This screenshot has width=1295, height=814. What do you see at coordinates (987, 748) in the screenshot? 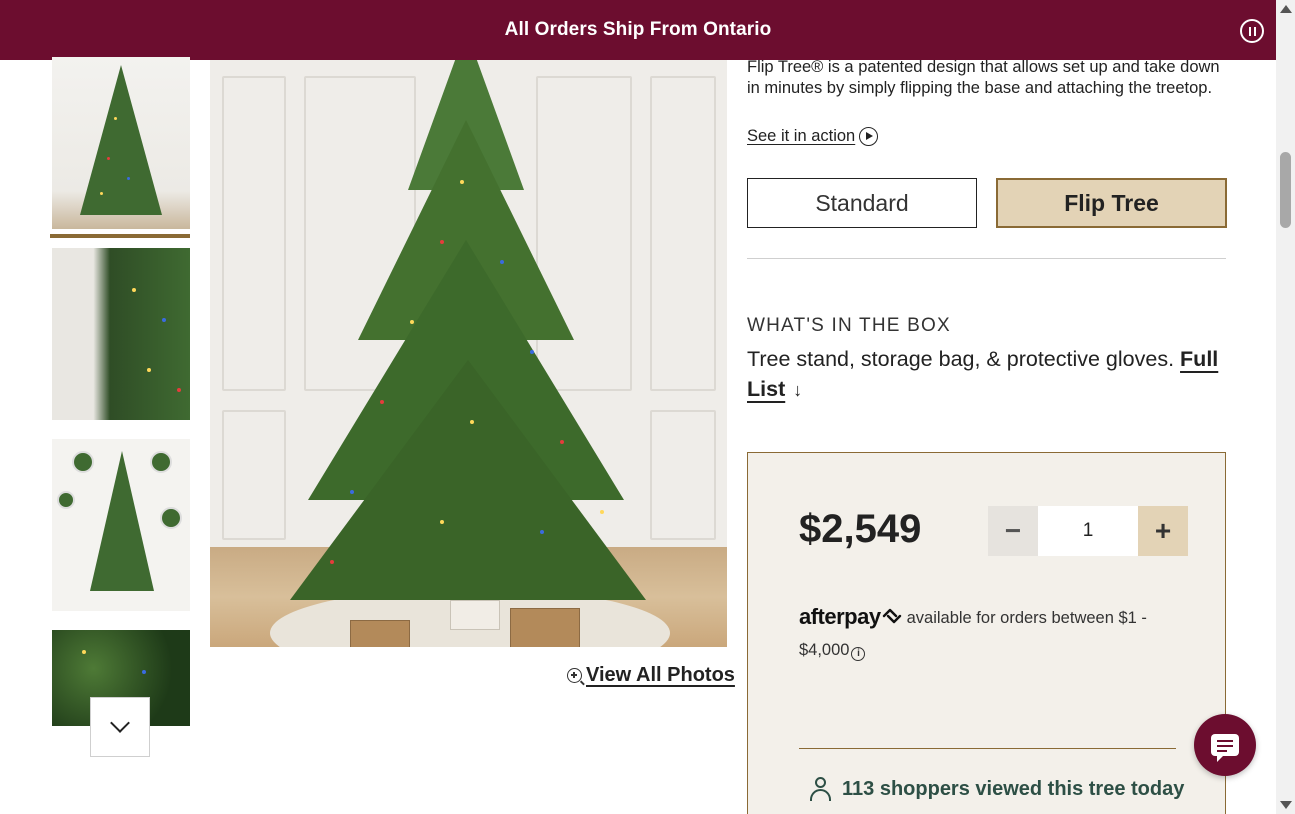
I see `purchase-divider` at bounding box center [987, 748].